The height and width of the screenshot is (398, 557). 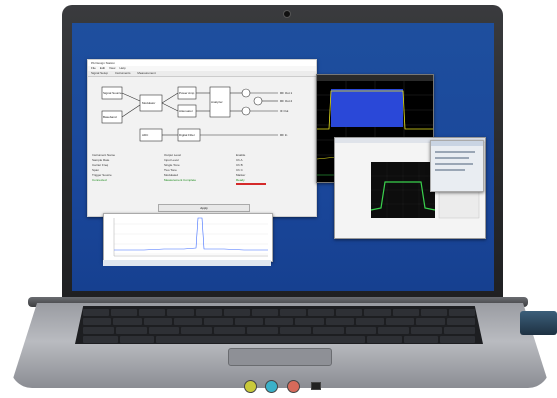 I want to click on status-connected: Connected, so click(x=99, y=180).